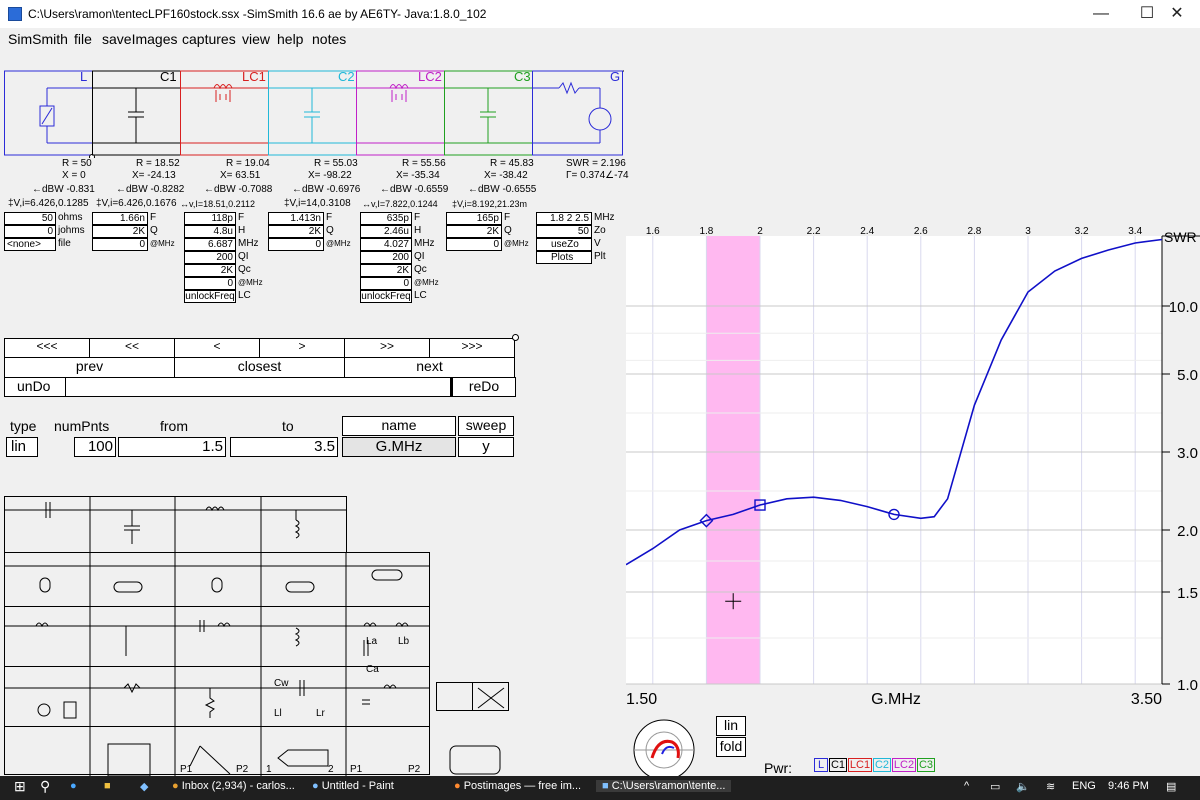 Image resolution: width=1200 pixels, height=800 pixels. I want to click on lc2-value-5: 0, so click(386, 283).